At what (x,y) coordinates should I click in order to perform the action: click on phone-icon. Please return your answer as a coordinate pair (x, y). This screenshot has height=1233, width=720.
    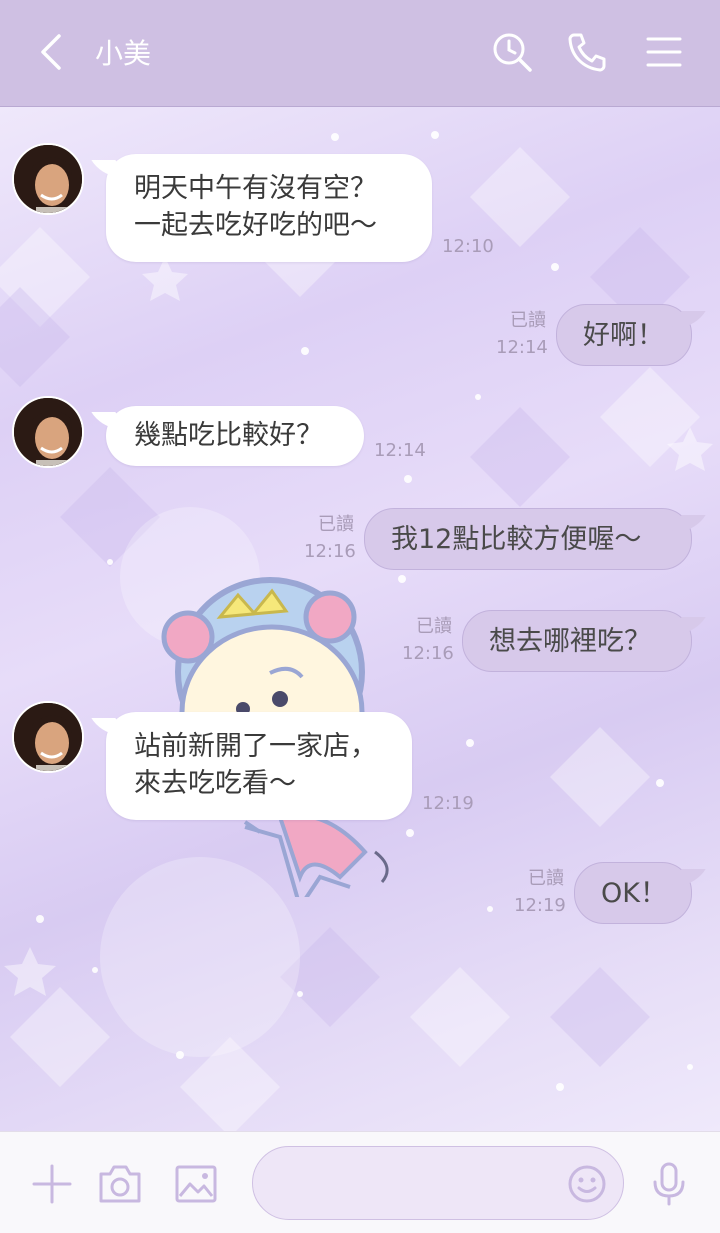
    Looking at the image, I should click on (587, 52).